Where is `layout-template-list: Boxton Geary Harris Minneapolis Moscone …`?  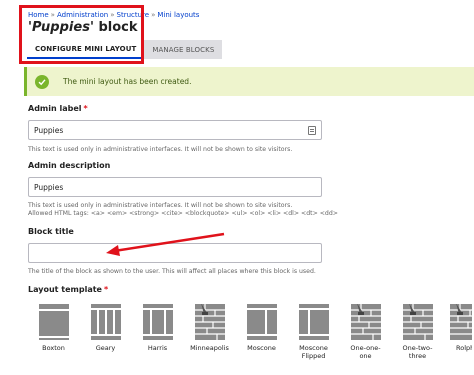 layout-template-list: Boxton Geary Harris Minneapolis Moscone … is located at coordinates (253, 332).